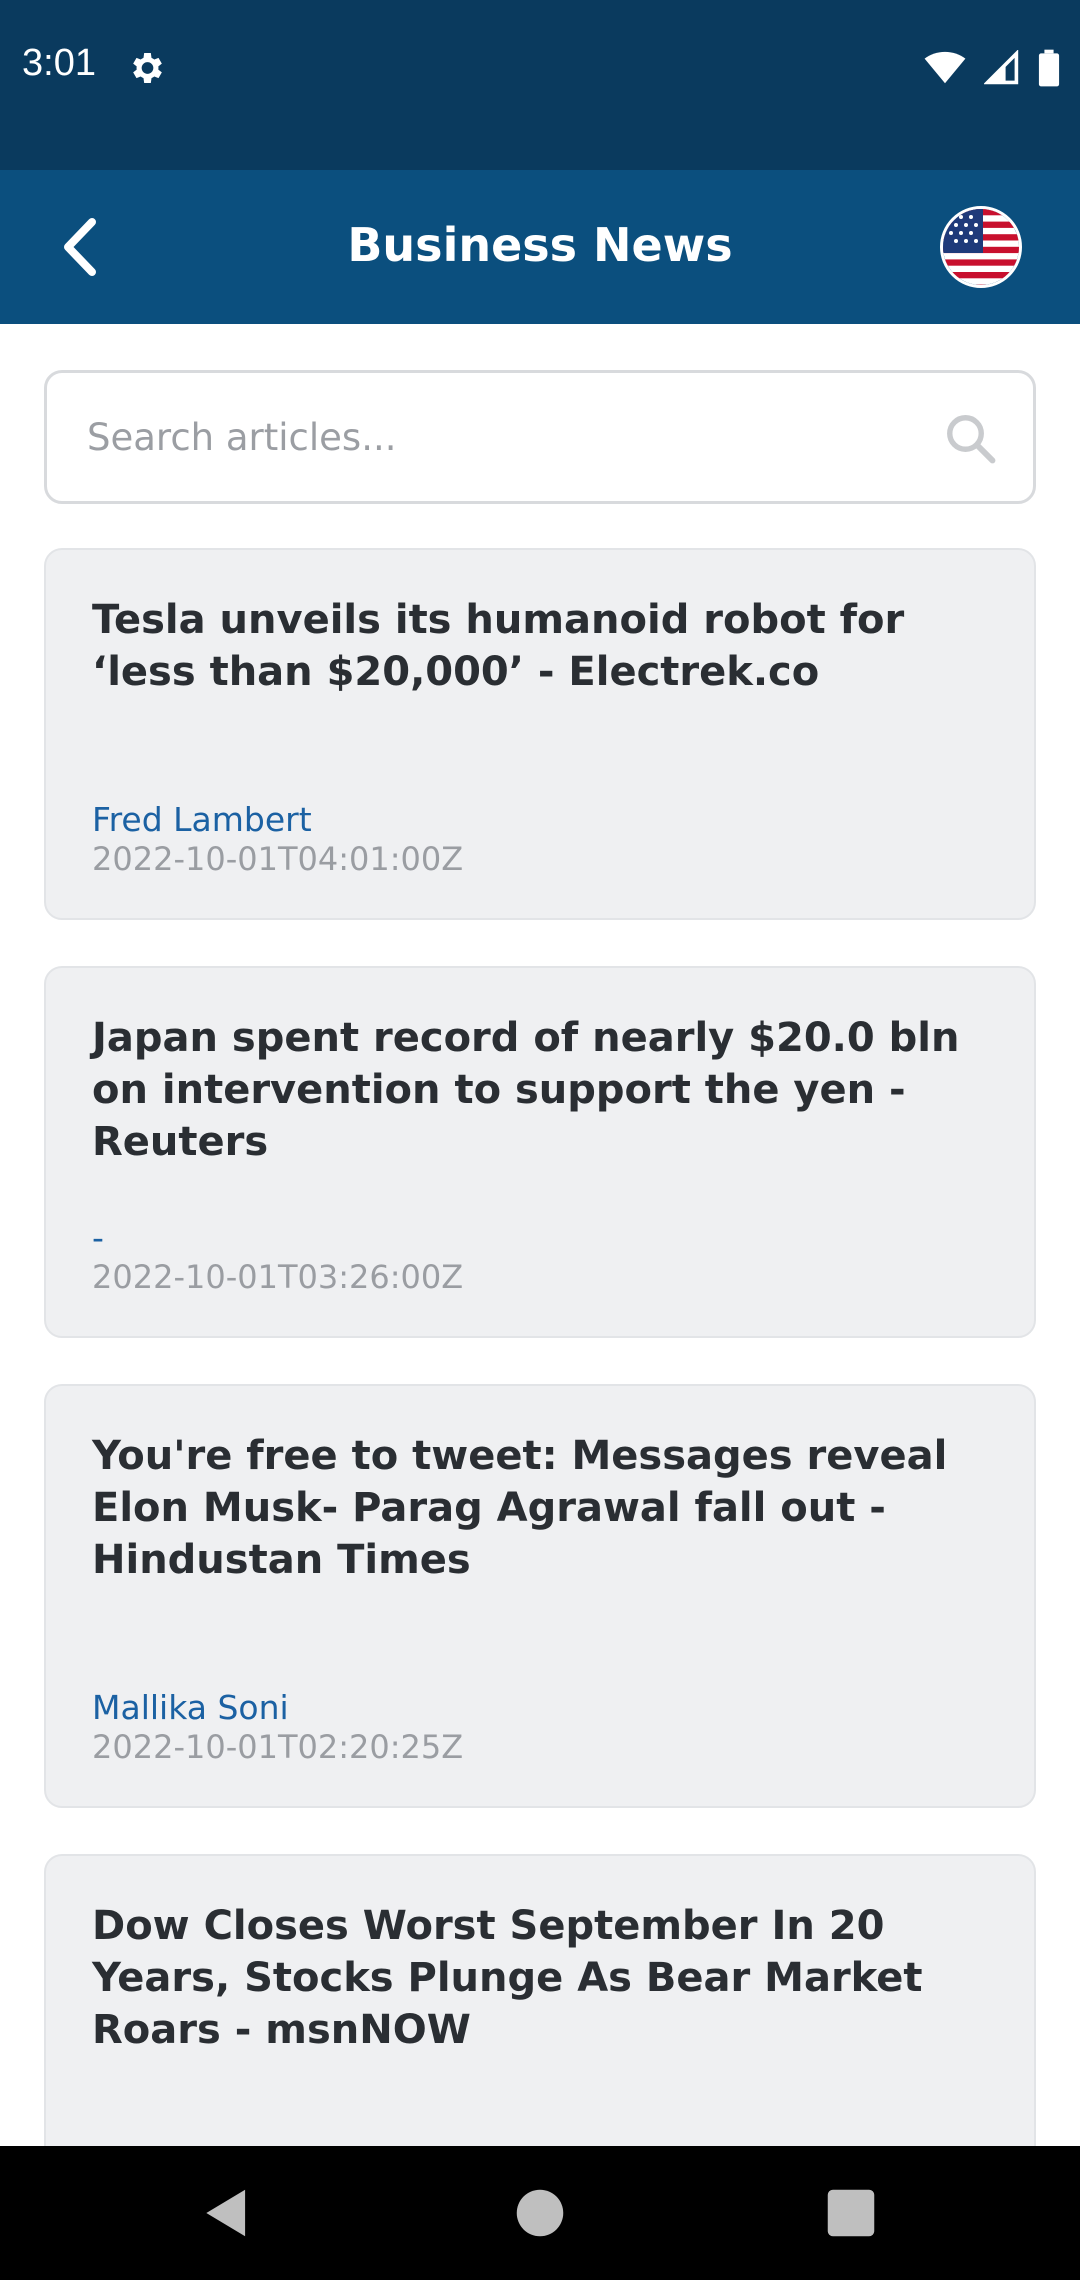 Image resolution: width=1080 pixels, height=2280 pixels. I want to click on us-flag-icon, so click(981, 247).